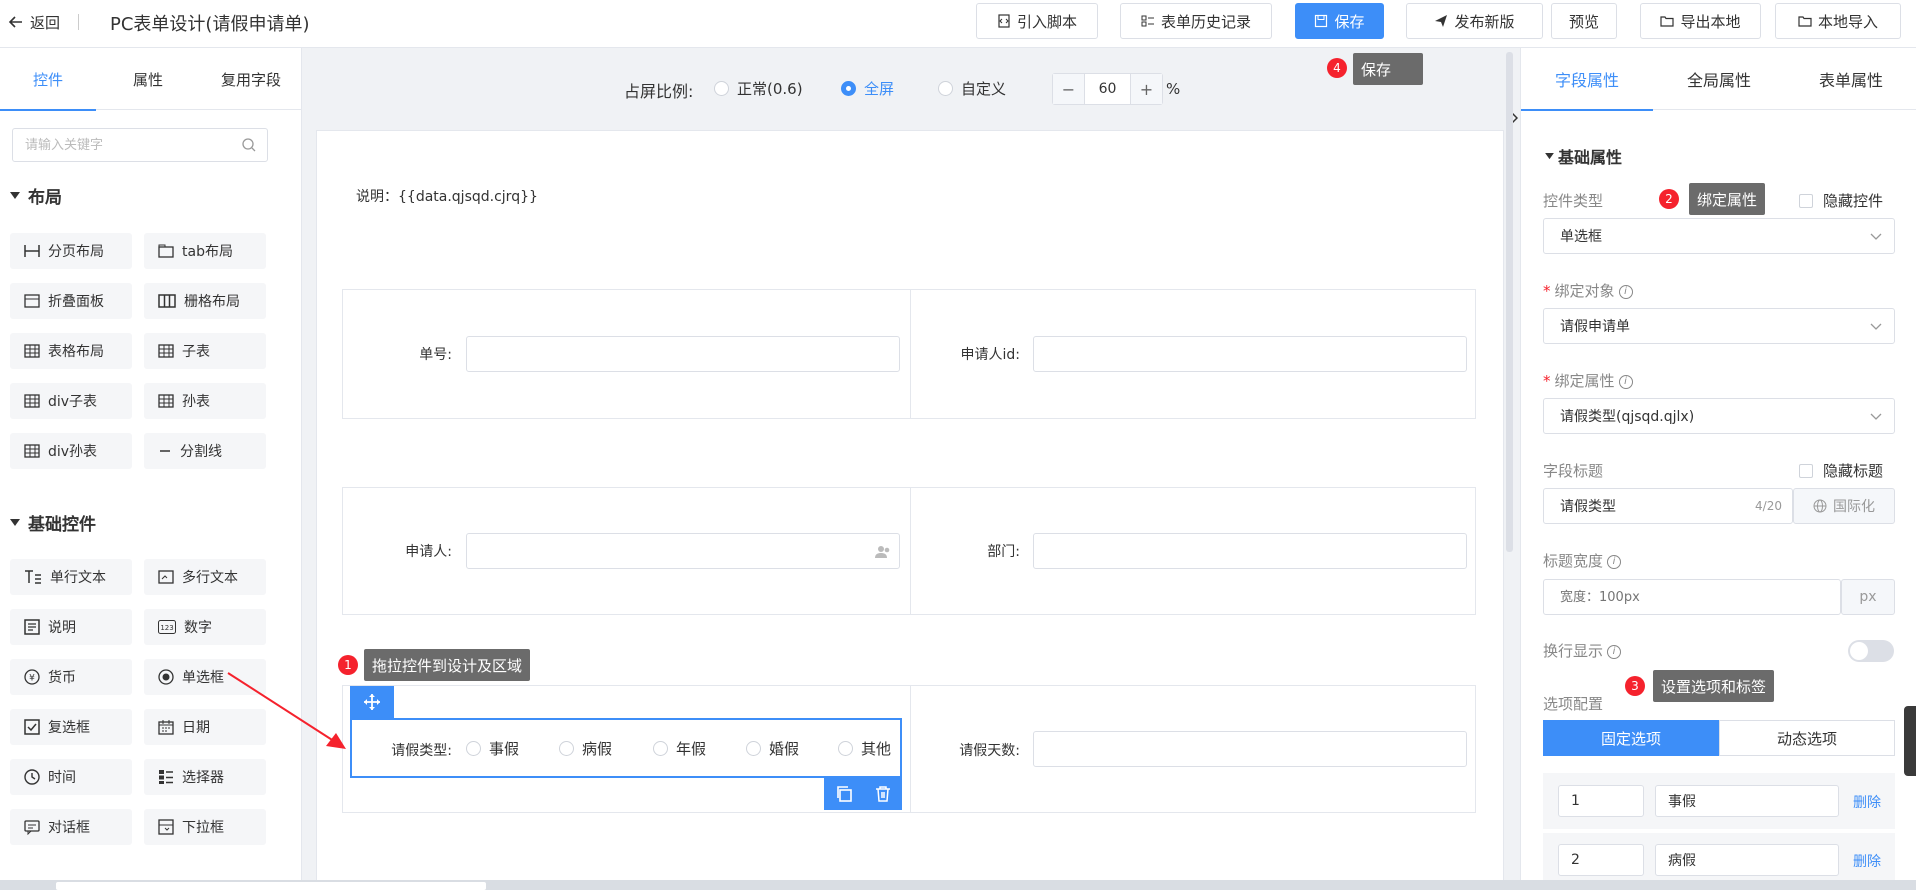 This screenshot has width=1916, height=890. What do you see at coordinates (1250, 551) in the screenshot?
I see `department-input` at bounding box center [1250, 551].